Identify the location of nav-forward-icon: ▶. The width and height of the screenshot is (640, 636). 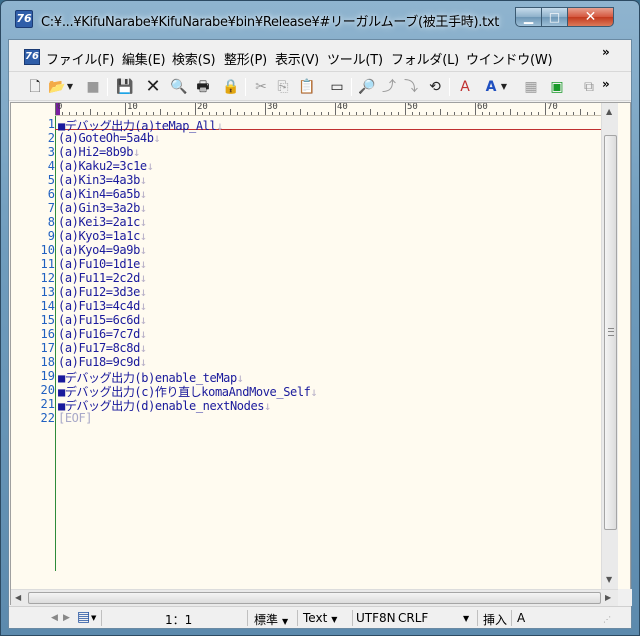
(66, 618).